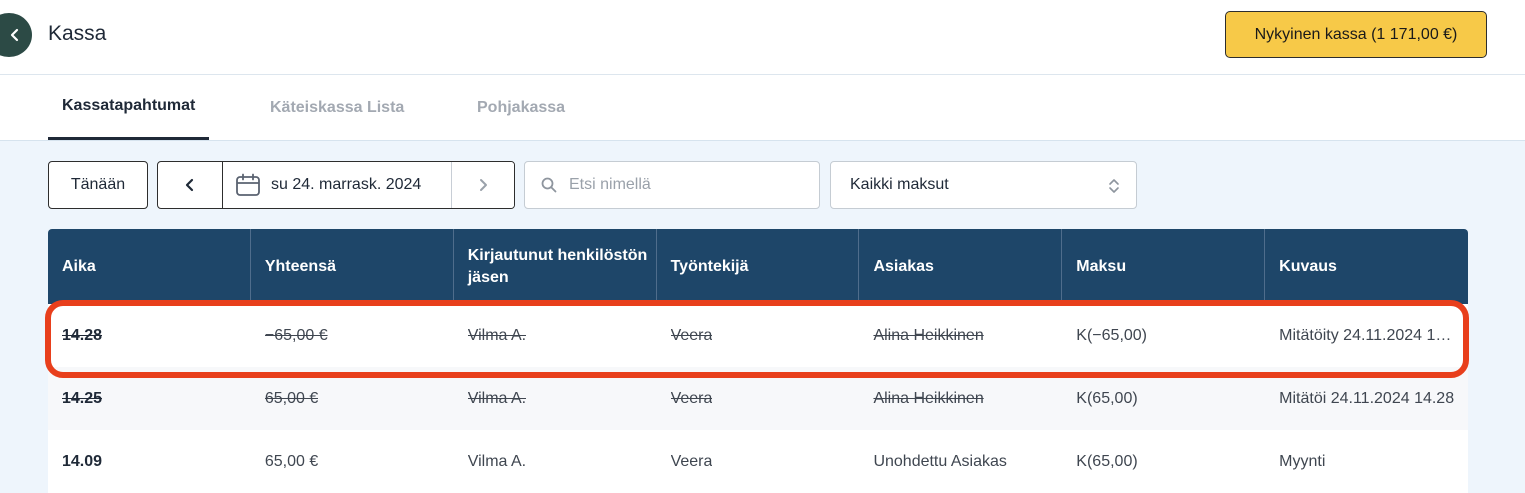 The image size is (1525, 493). What do you see at coordinates (549, 185) in the screenshot?
I see `search-icon` at bounding box center [549, 185].